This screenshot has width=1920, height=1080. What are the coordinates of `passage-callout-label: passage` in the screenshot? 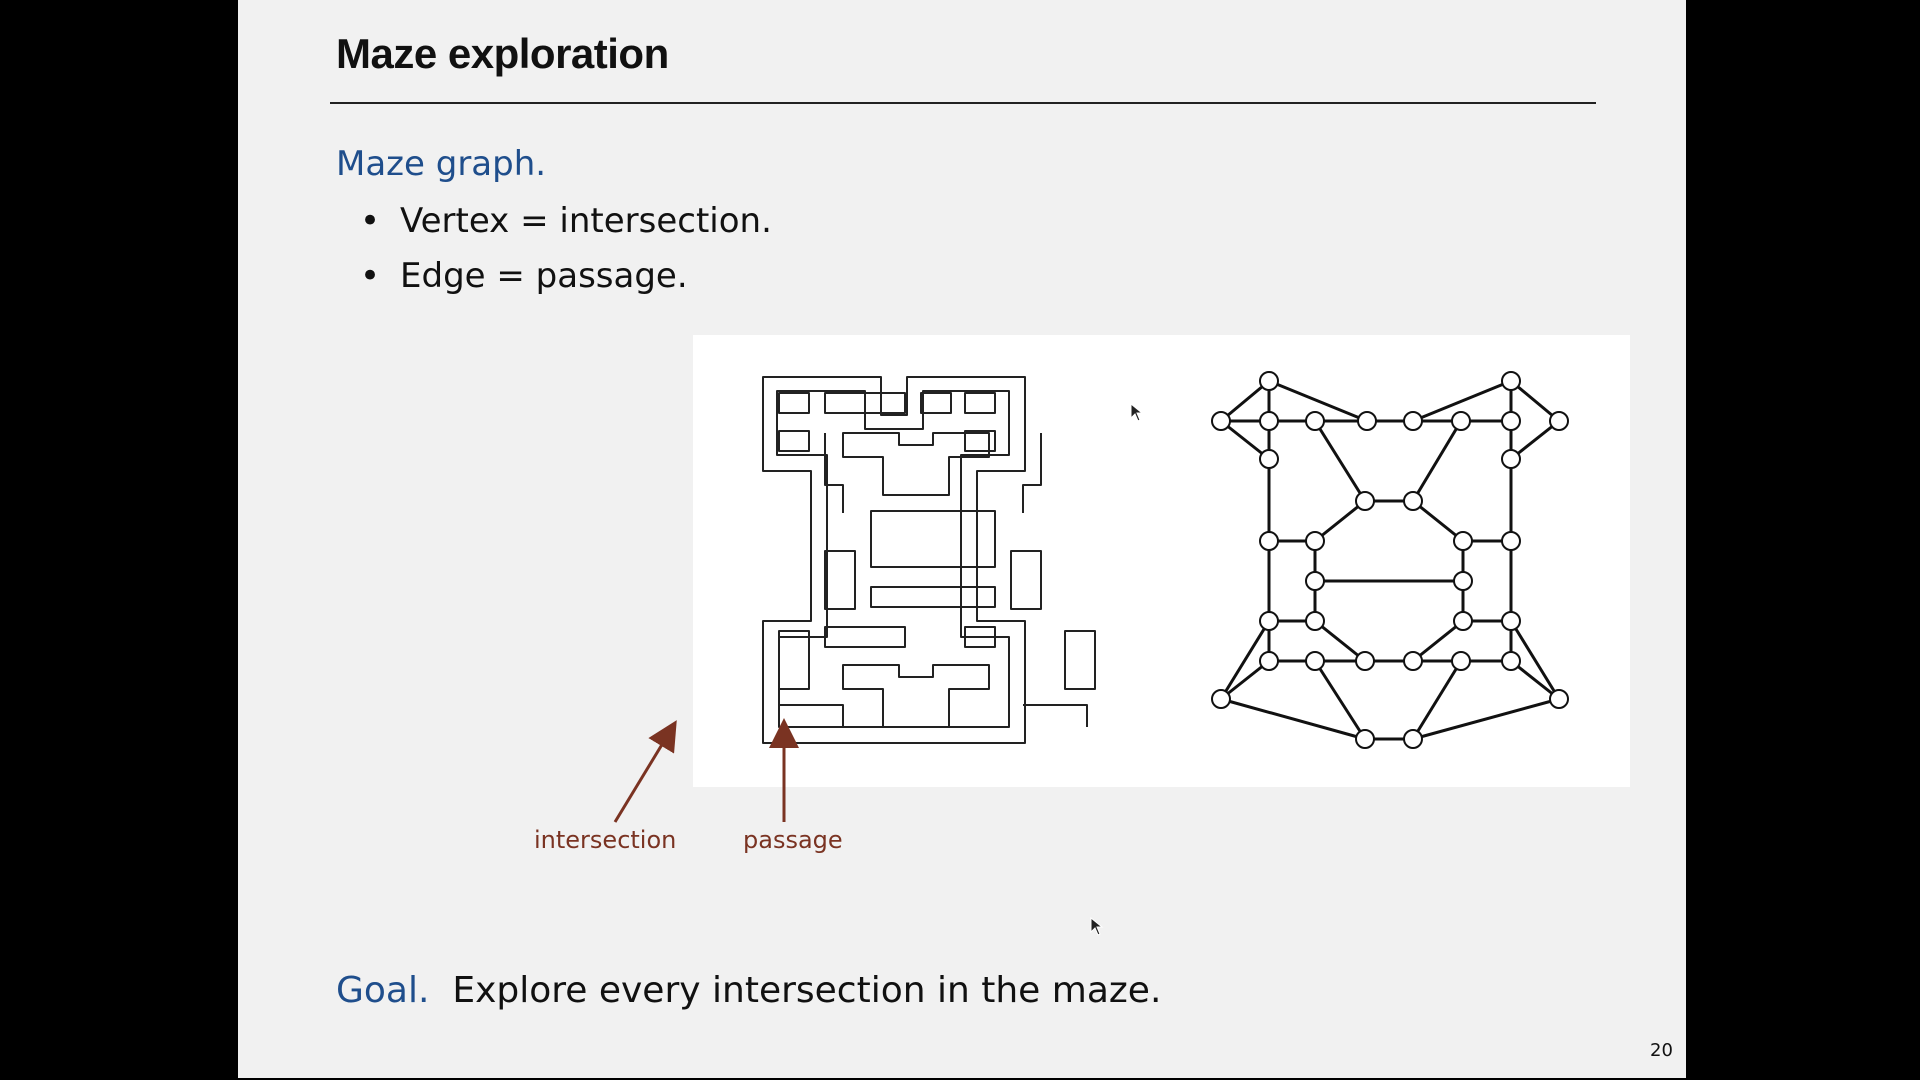 It's located at (793, 840).